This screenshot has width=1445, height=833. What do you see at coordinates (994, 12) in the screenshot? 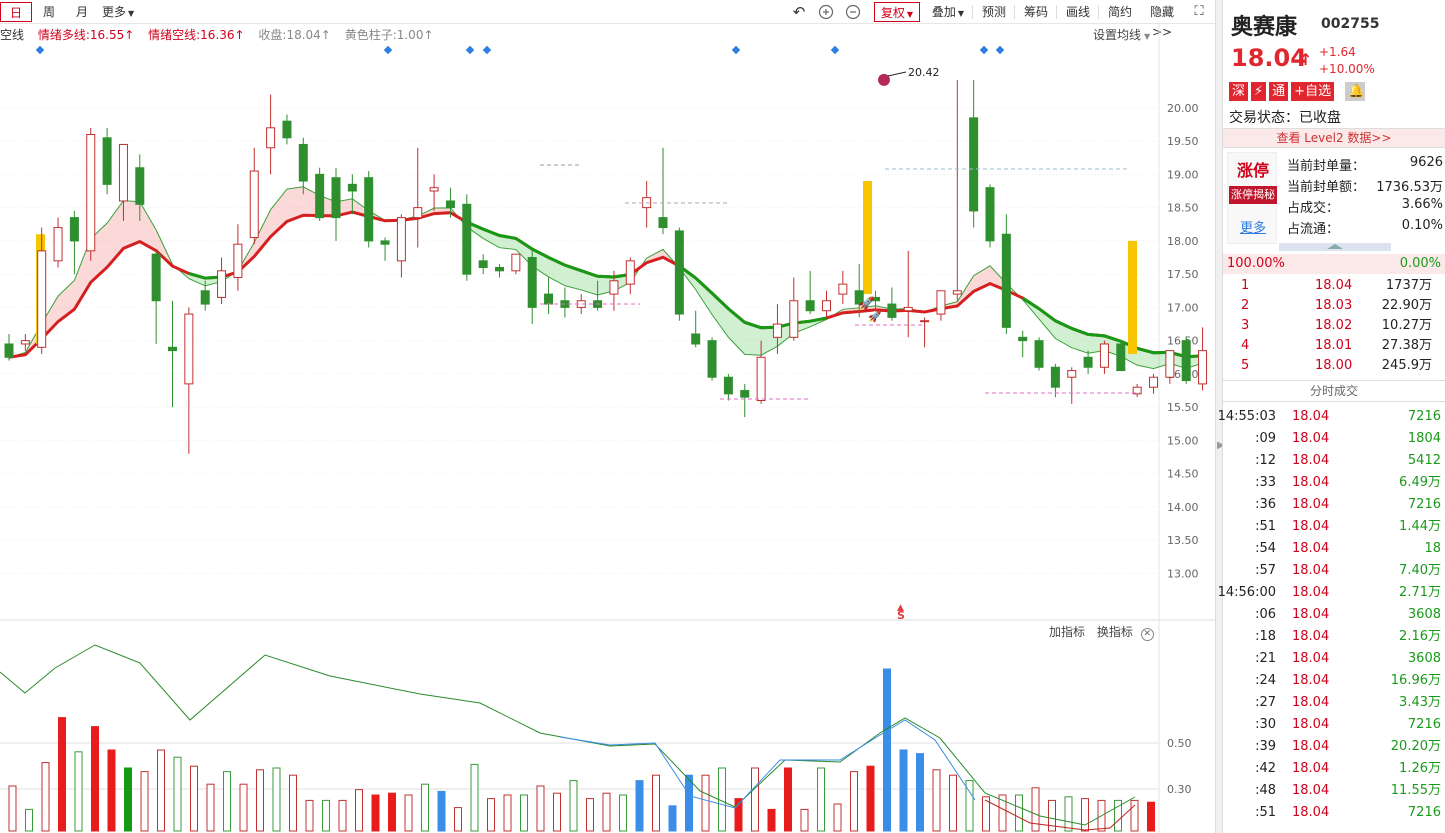
I see `forecast-button: 预测` at bounding box center [994, 12].